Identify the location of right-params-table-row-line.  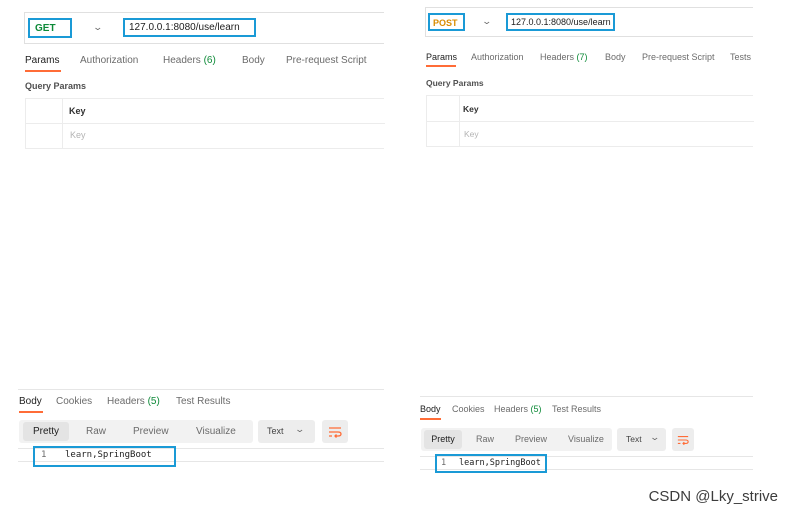
(590, 121).